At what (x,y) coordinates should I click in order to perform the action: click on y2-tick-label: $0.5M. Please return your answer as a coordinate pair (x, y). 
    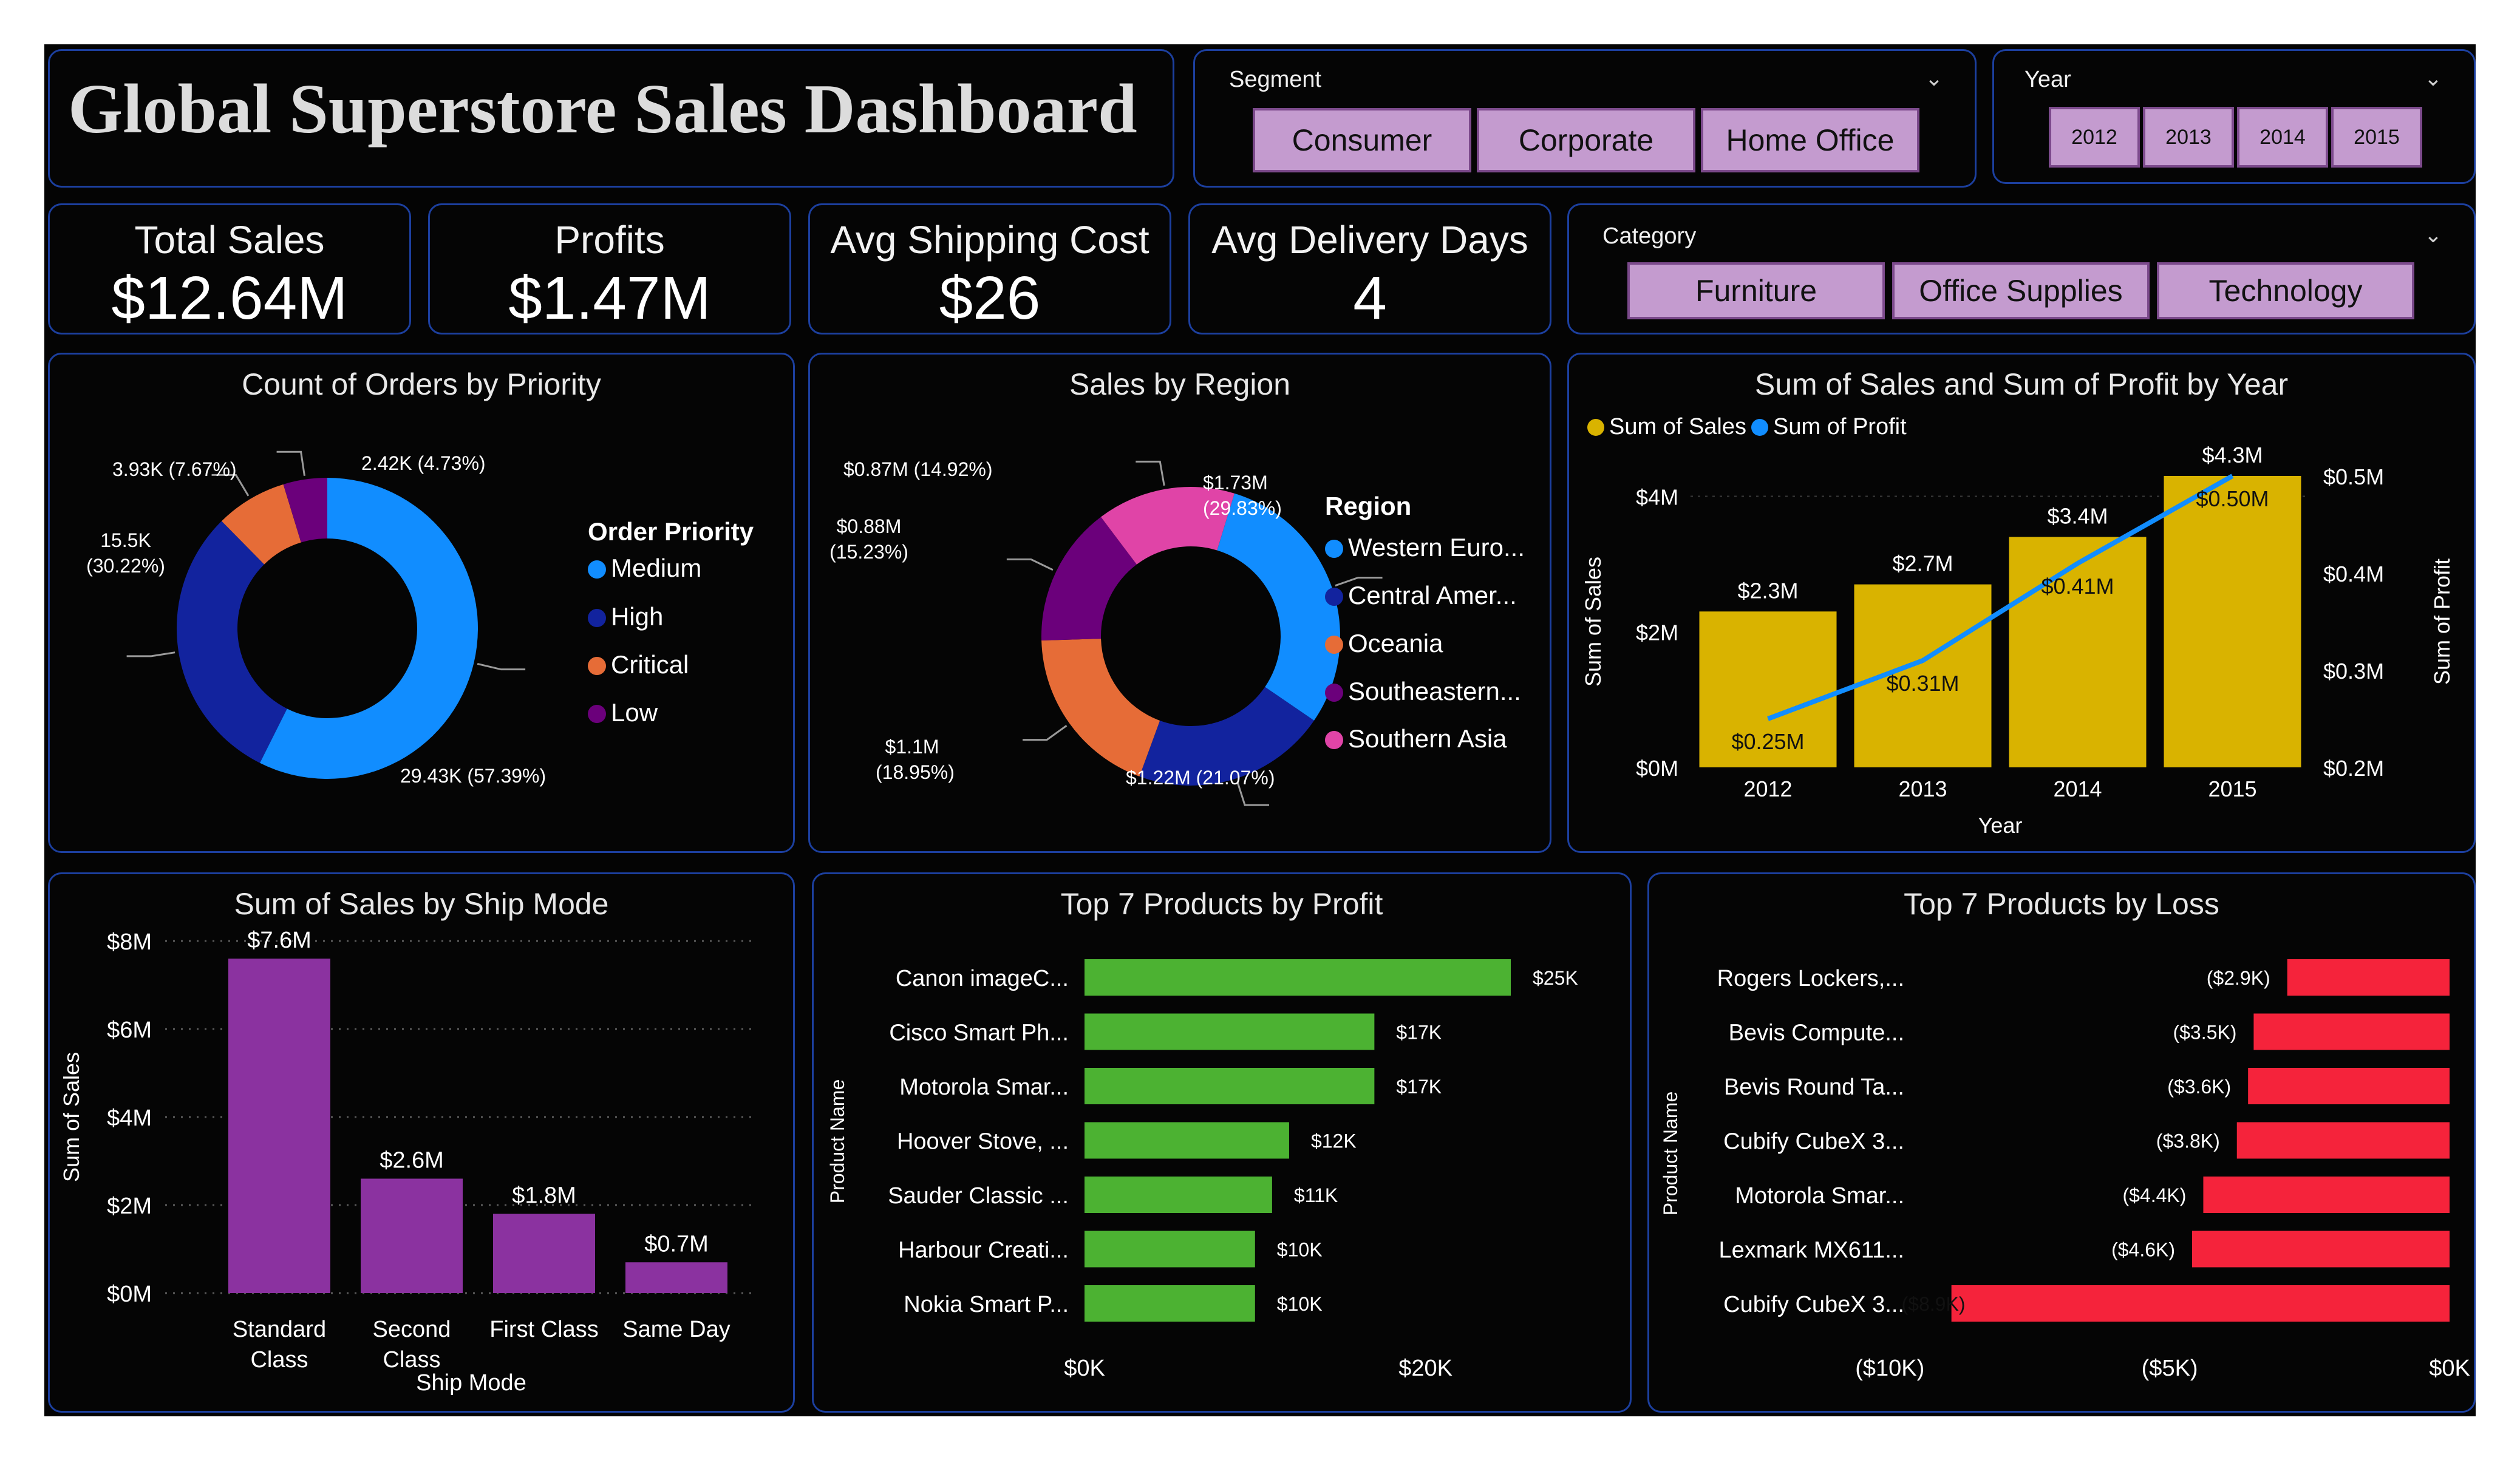
    Looking at the image, I should click on (2353, 476).